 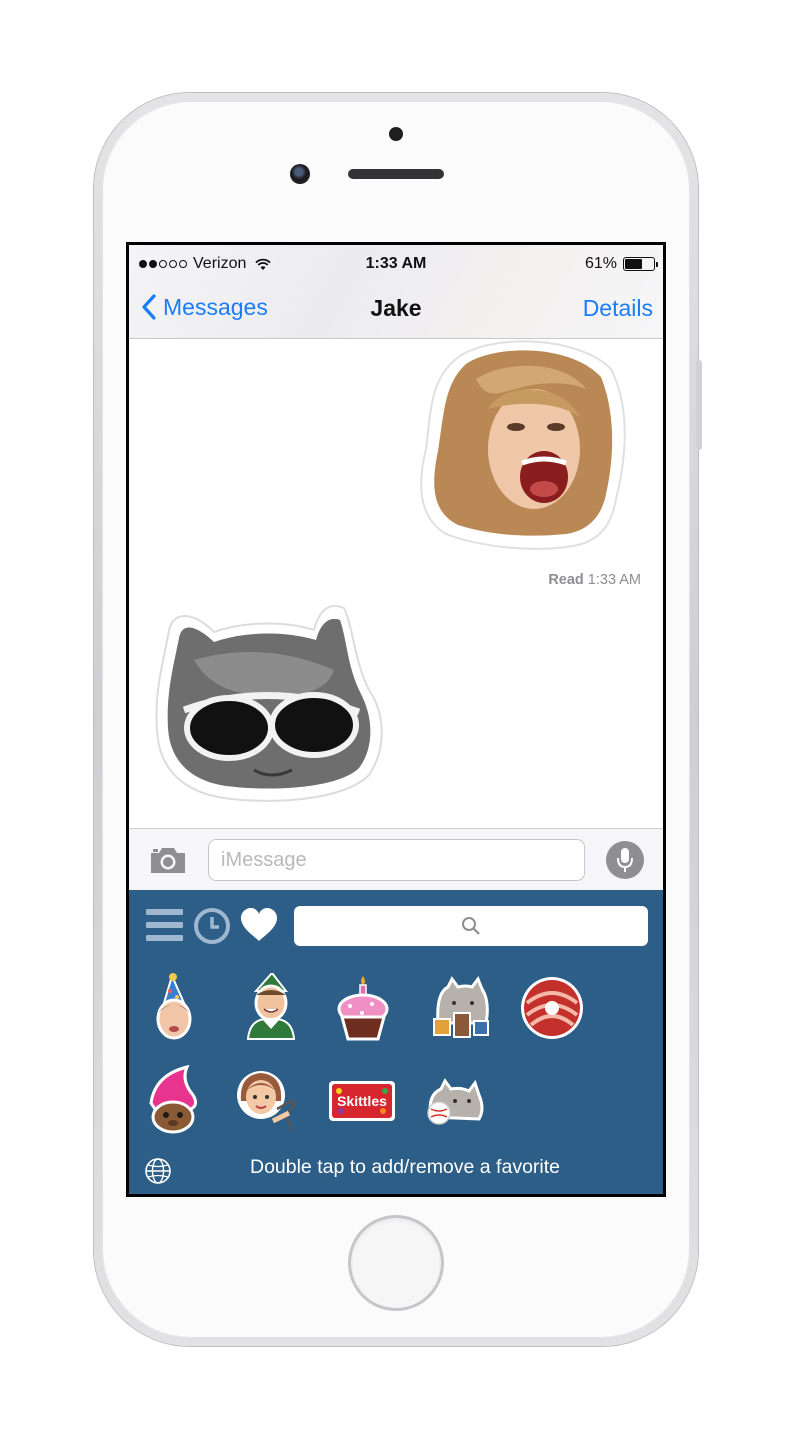 What do you see at coordinates (699, 405) in the screenshot?
I see `side-button` at bounding box center [699, 405].